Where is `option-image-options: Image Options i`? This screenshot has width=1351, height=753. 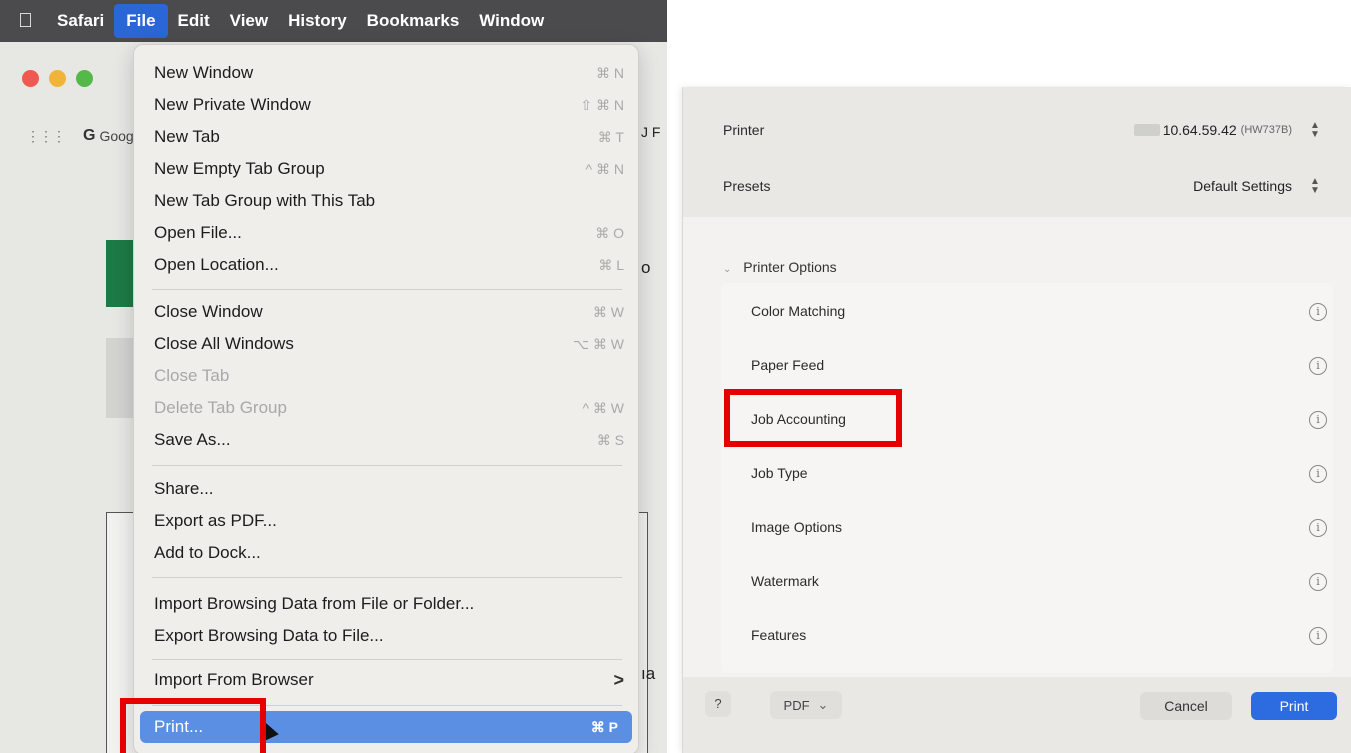
option-image-options: Image Options i is located at coordinates (1039, 528).